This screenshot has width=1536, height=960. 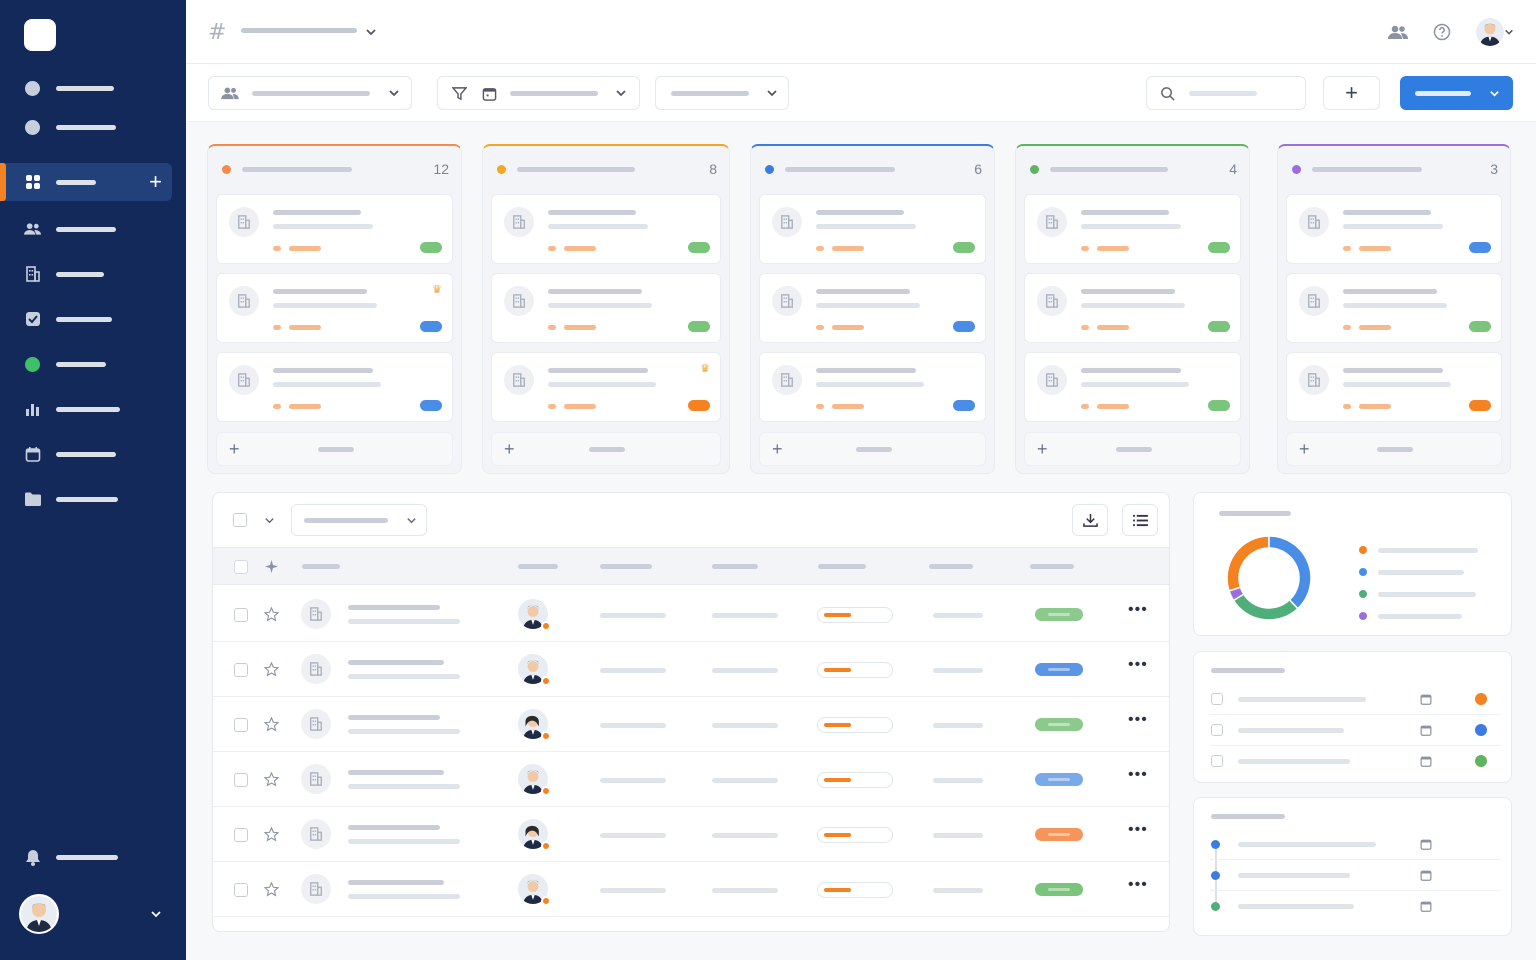 I want to click on download-button, so click(x=1090, y=520).